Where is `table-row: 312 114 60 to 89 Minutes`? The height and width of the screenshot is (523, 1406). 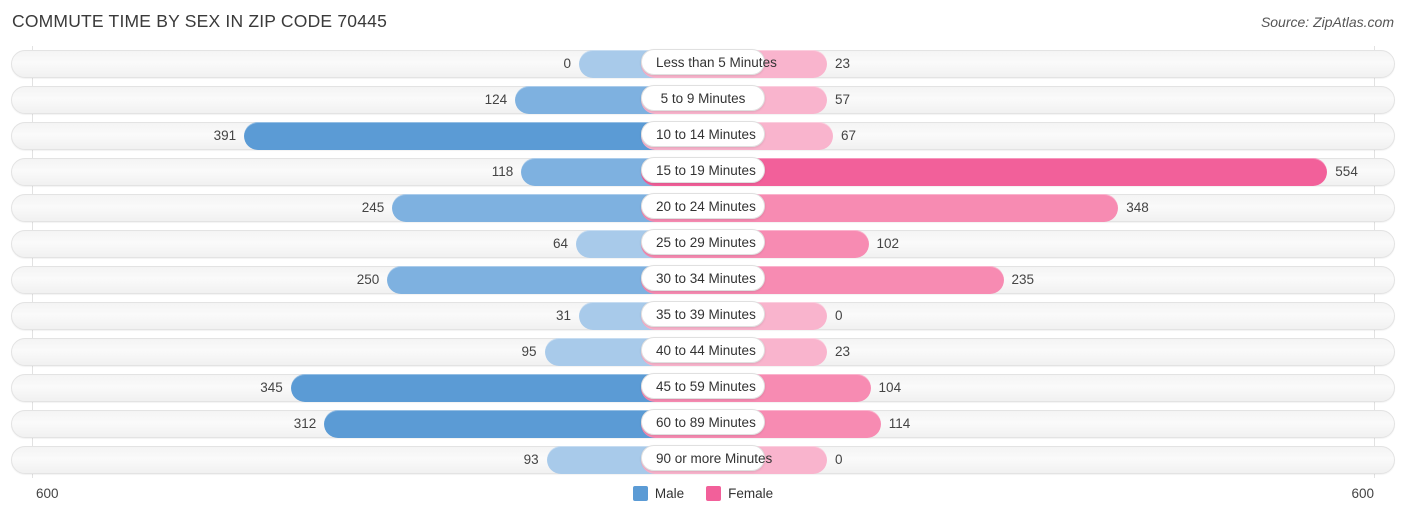 table-row: 312 114 60 to 89 Minutes is located at coordinates (703, 424).